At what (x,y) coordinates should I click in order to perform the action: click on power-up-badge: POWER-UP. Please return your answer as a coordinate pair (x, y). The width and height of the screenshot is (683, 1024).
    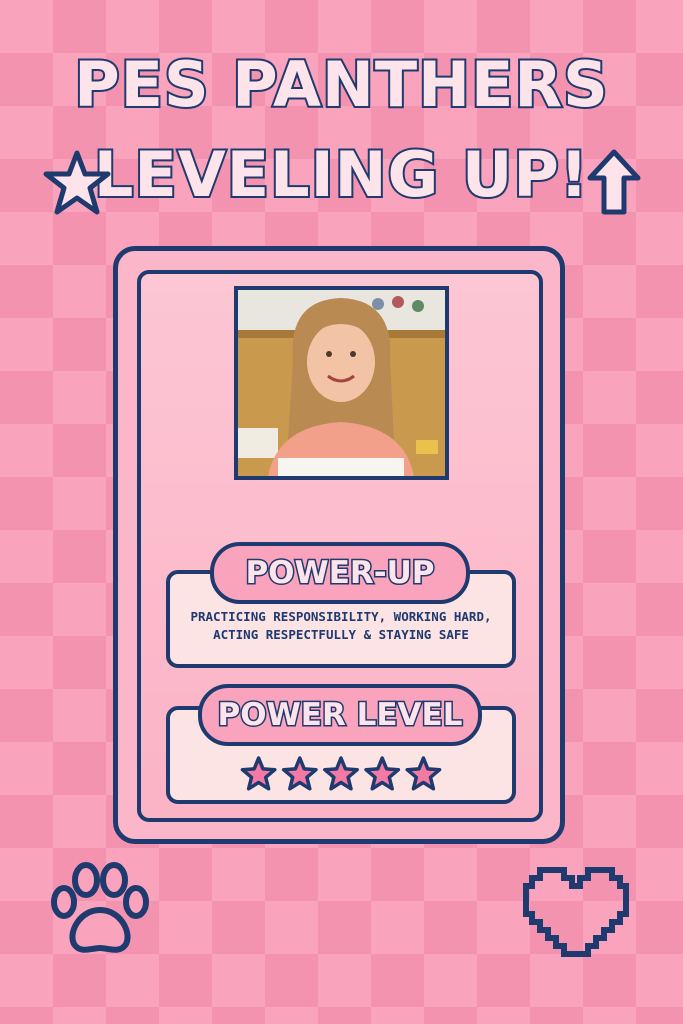
    Looking at the image, I should click on (340, 573).